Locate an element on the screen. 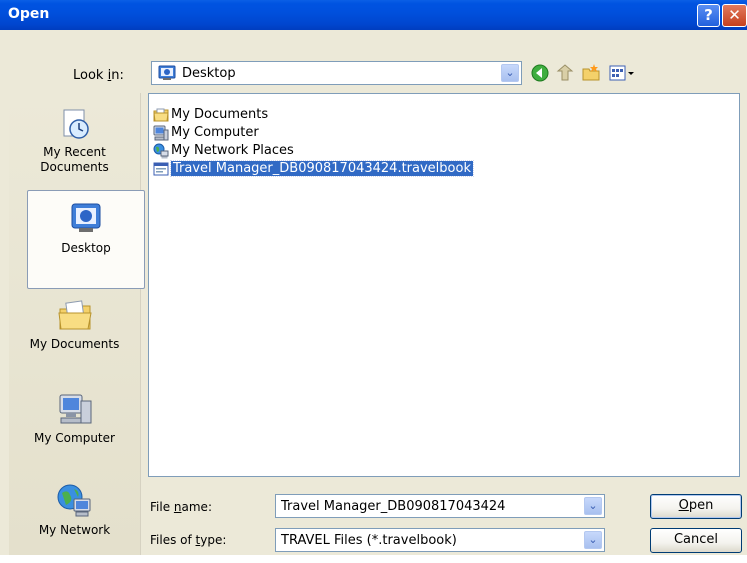 The width and height of the screenshot is (747, 563). open-button: Open is located at coordinates (696, 506).